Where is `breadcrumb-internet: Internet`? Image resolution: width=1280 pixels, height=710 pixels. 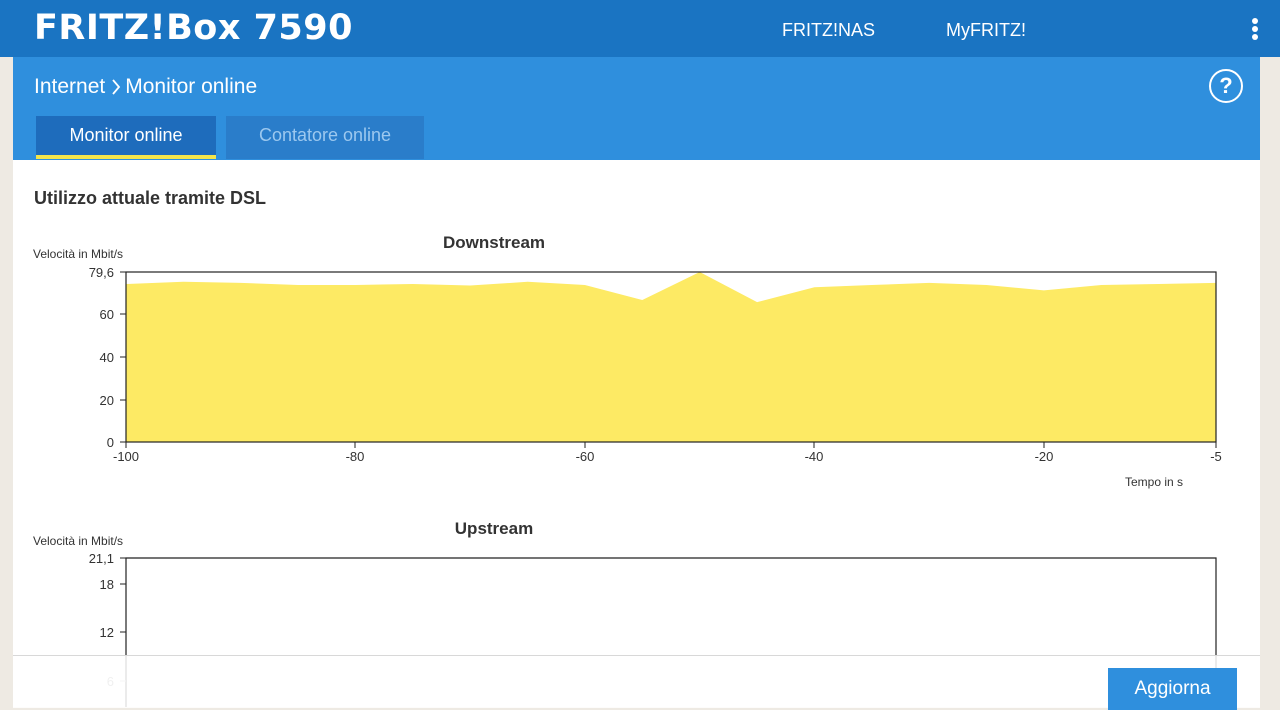
breadcrumb-internet: Internet is located at coordinates (69, 87).